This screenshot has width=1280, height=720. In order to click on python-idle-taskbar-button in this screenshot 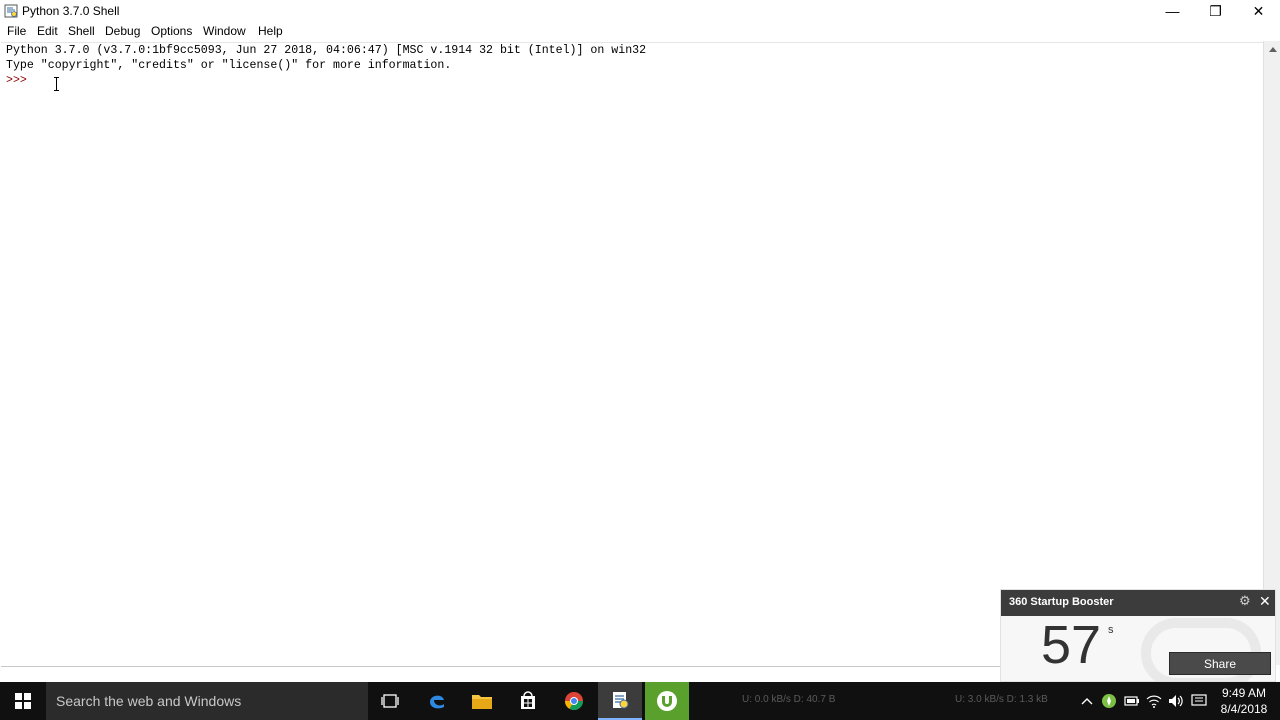, I will do `click(620, 701)`.